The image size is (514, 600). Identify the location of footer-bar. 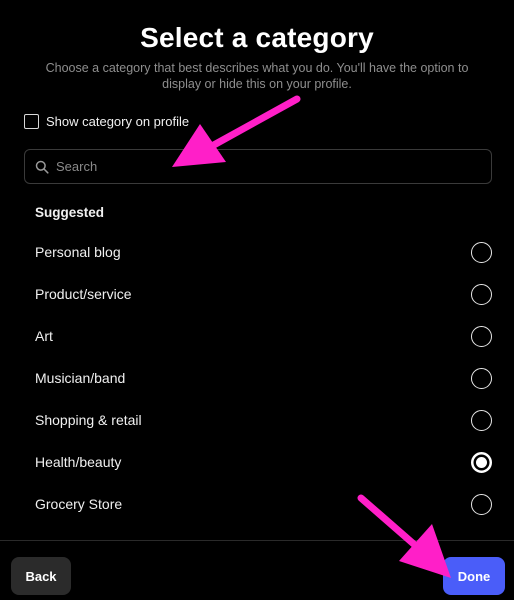
(257, 570).